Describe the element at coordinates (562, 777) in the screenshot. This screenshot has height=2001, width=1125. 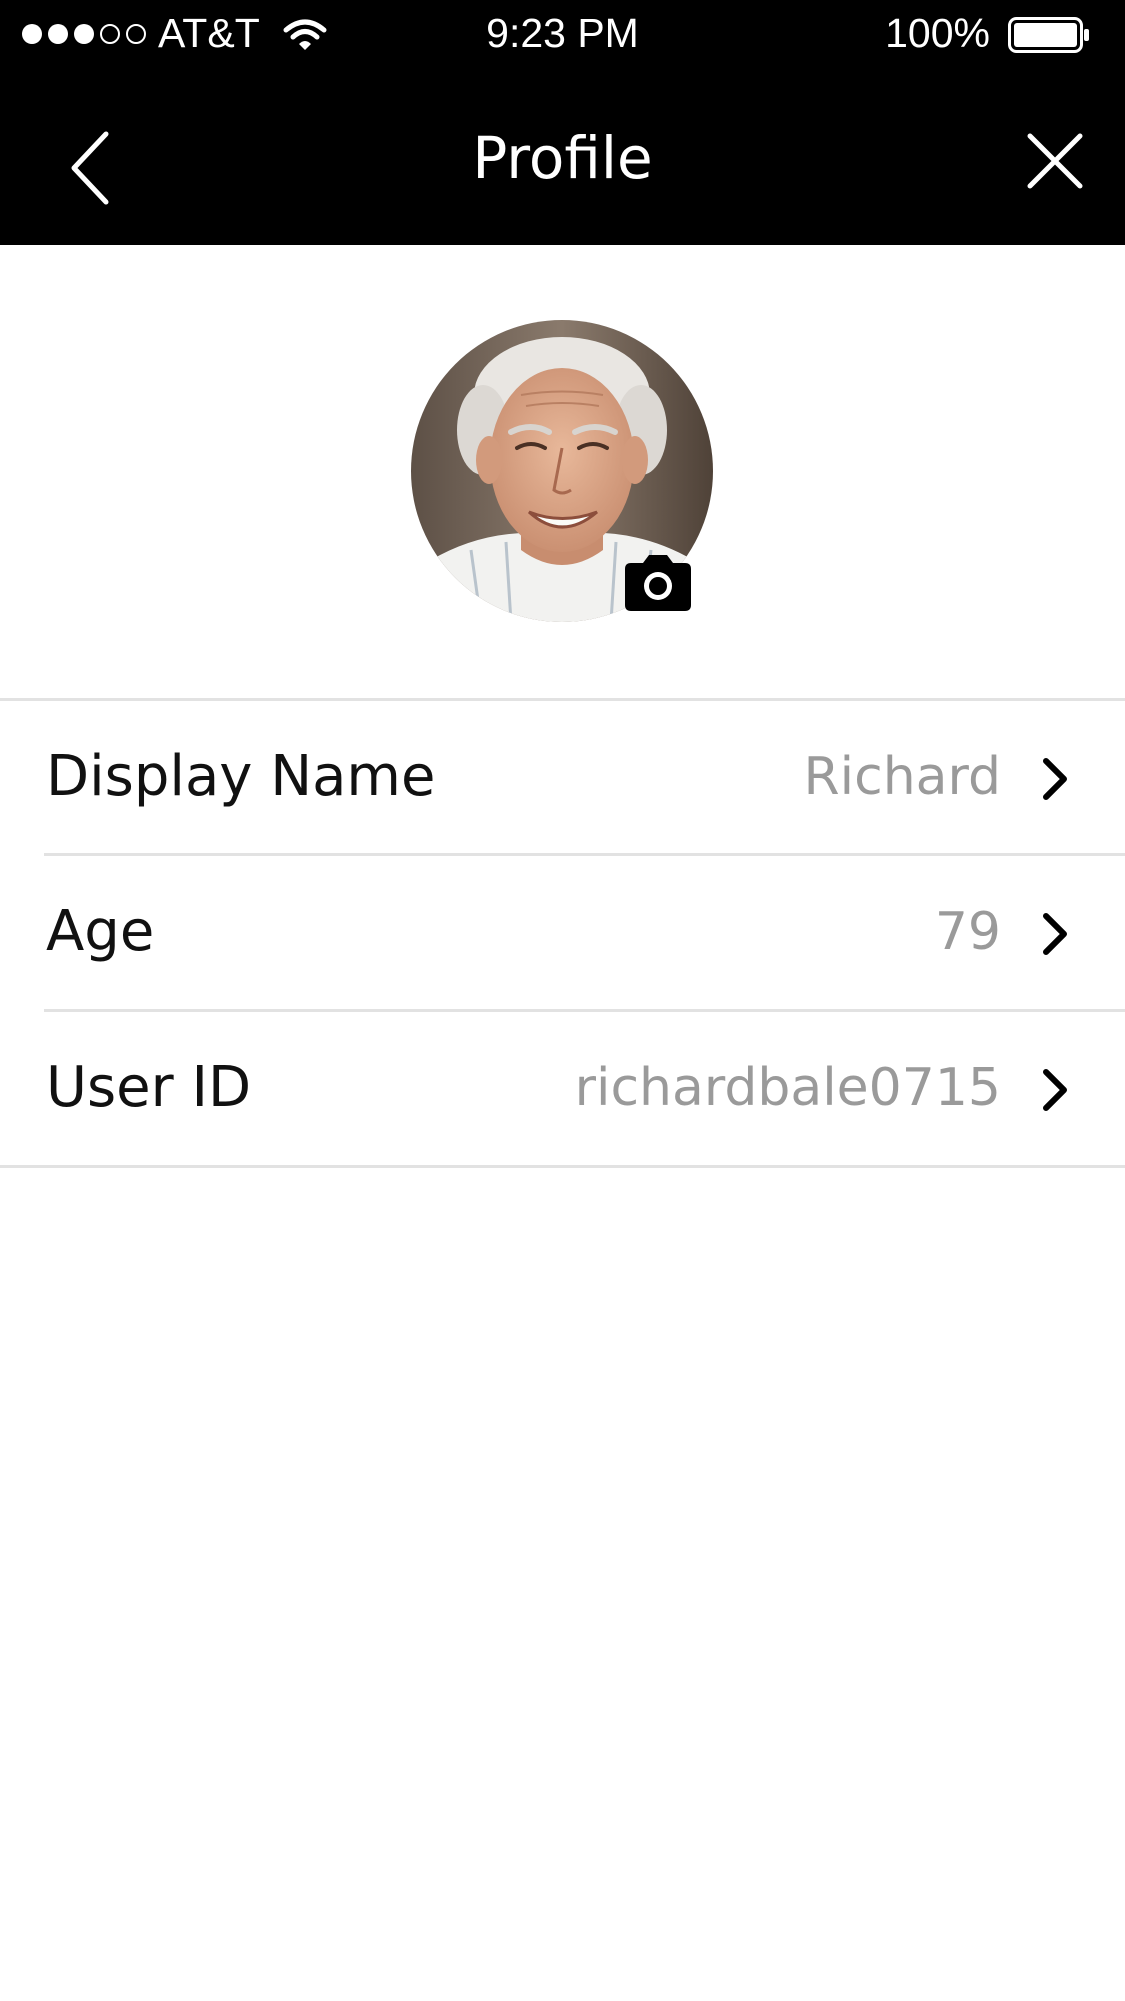
I see `display-name-row: Display Name Richard` at that location.